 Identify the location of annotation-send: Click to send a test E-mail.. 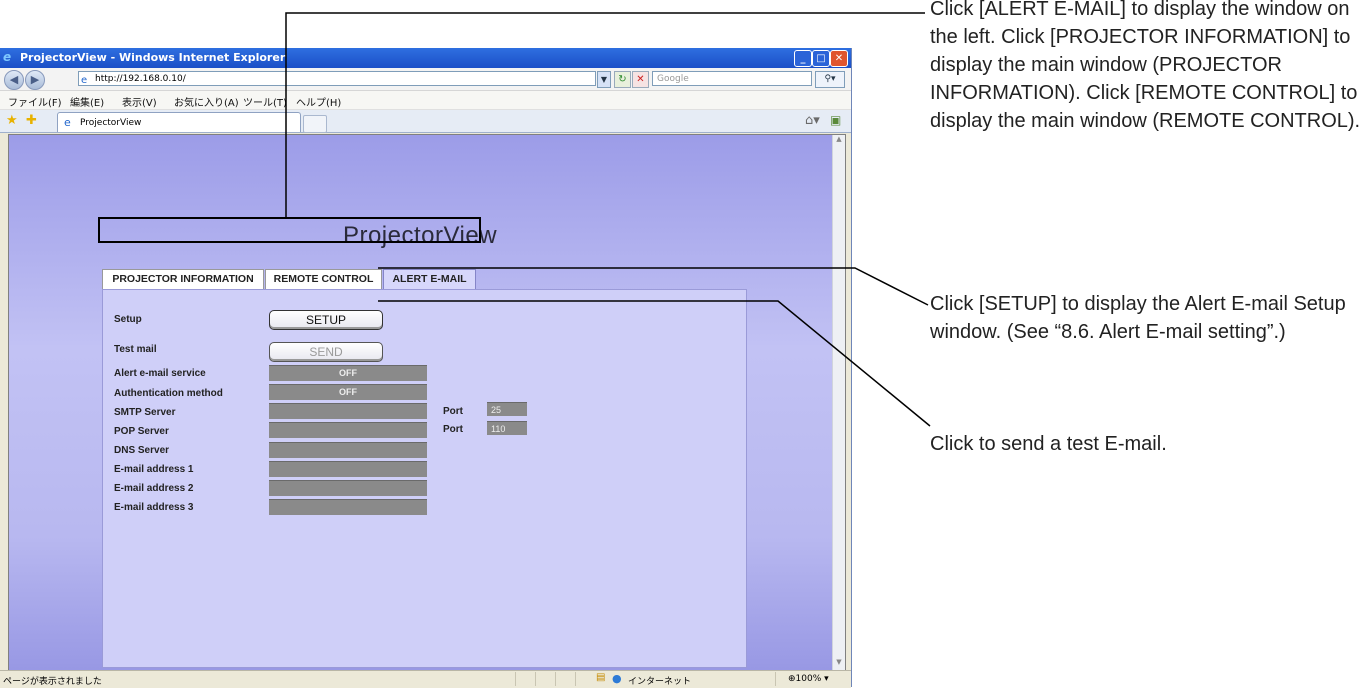
(1048, 444).